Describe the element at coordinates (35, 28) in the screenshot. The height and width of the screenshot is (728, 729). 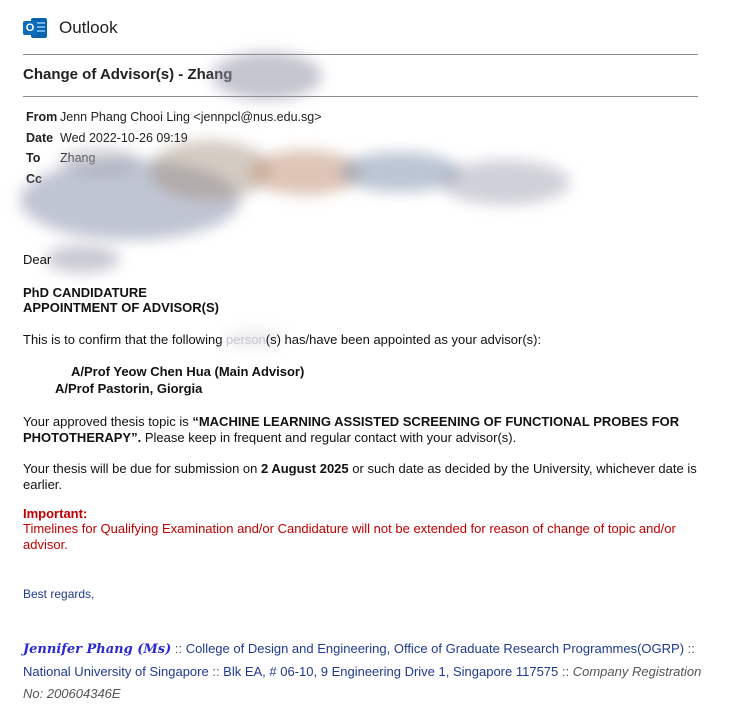
I see `outlook-logo-icon: O` at that location.